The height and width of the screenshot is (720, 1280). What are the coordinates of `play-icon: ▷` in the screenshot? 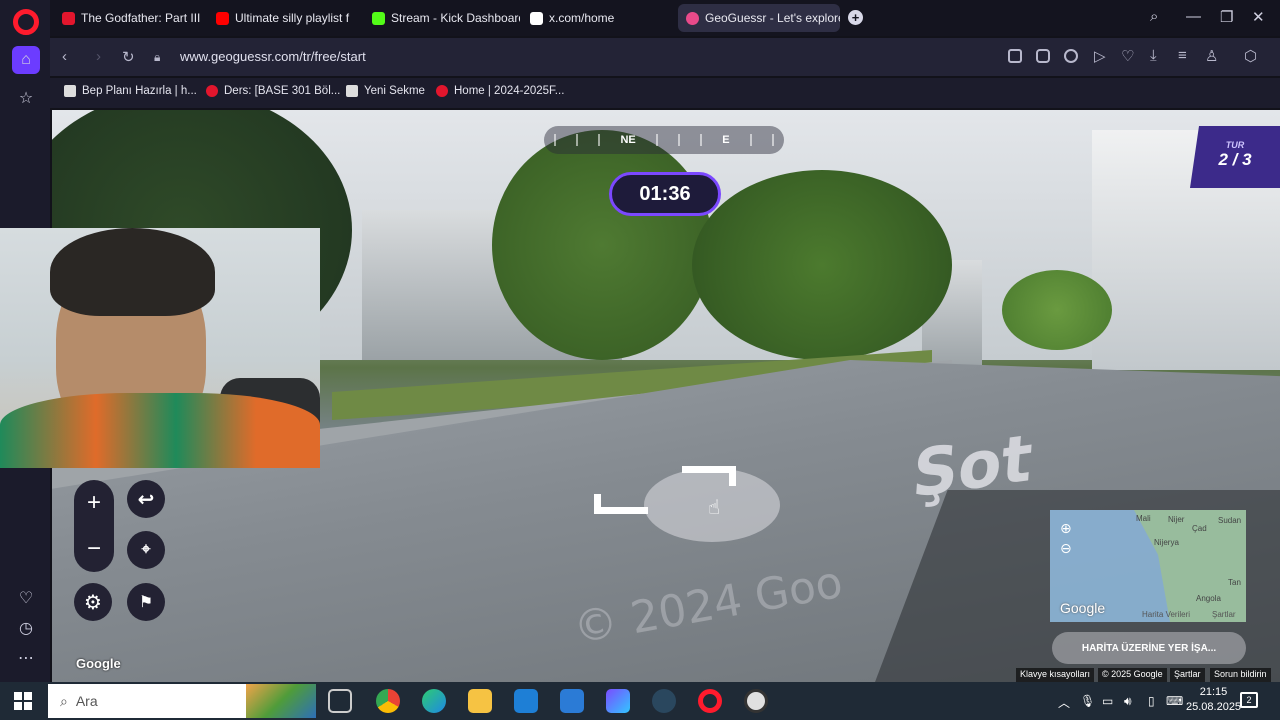 It's located at (1100, 56).